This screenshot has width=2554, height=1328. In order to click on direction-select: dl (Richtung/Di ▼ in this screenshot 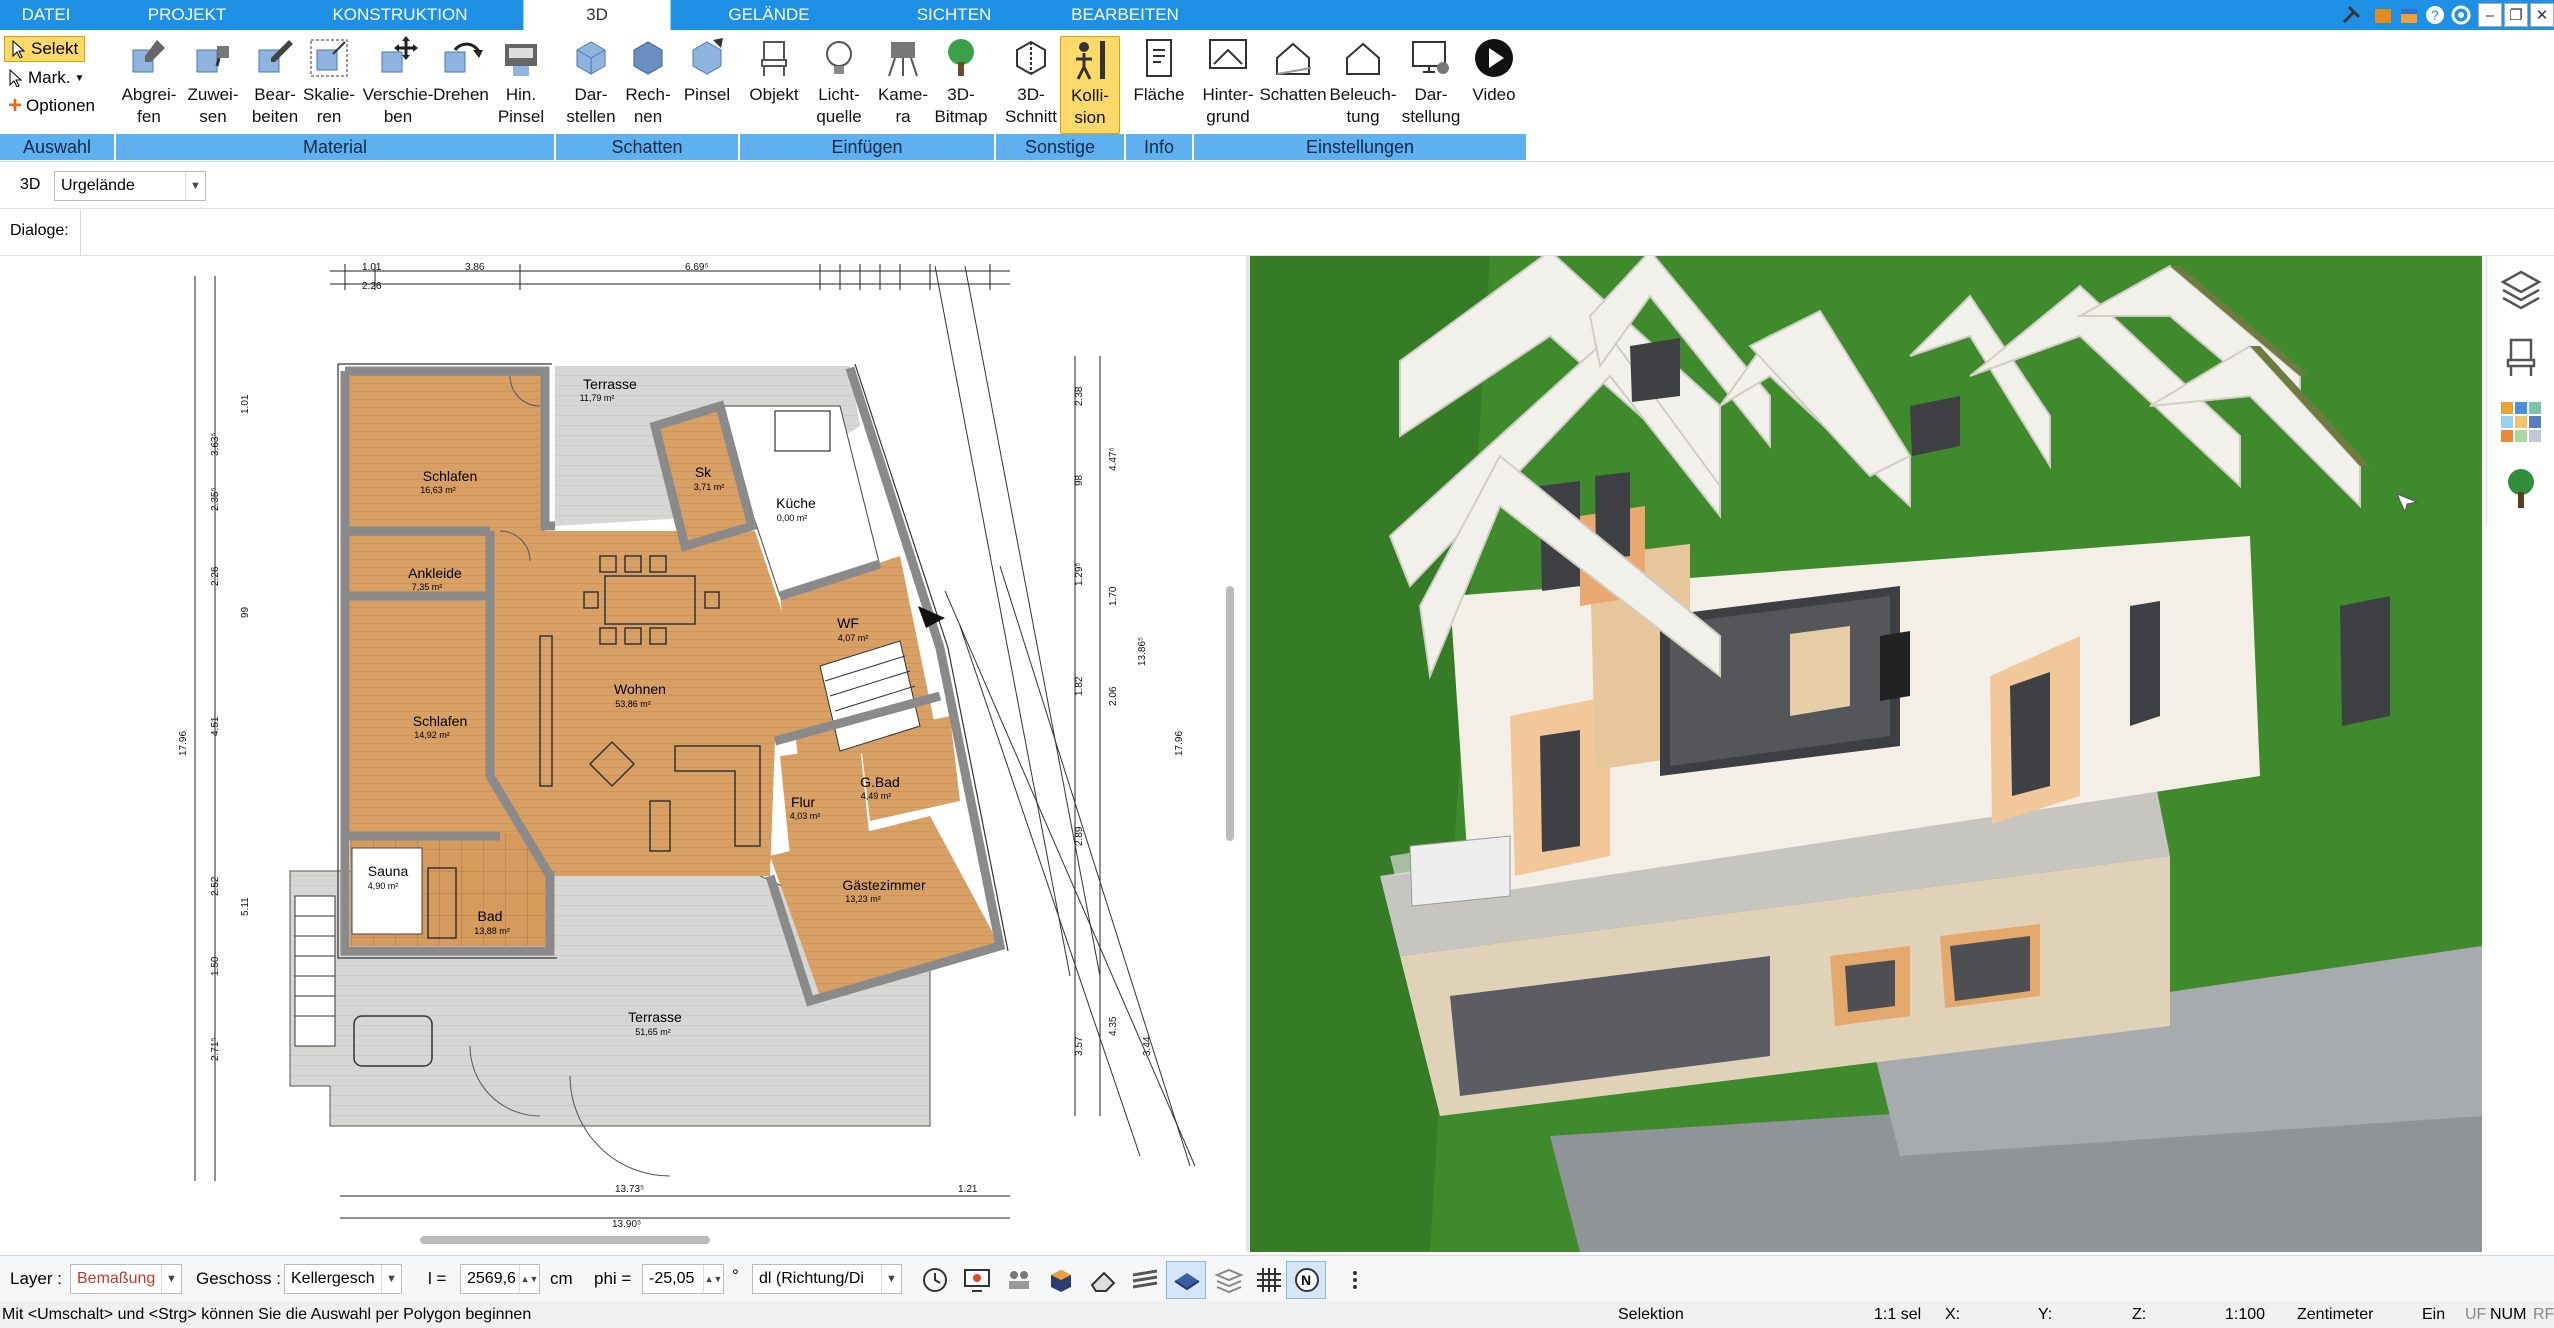, I will do `click(827, 1279)`.